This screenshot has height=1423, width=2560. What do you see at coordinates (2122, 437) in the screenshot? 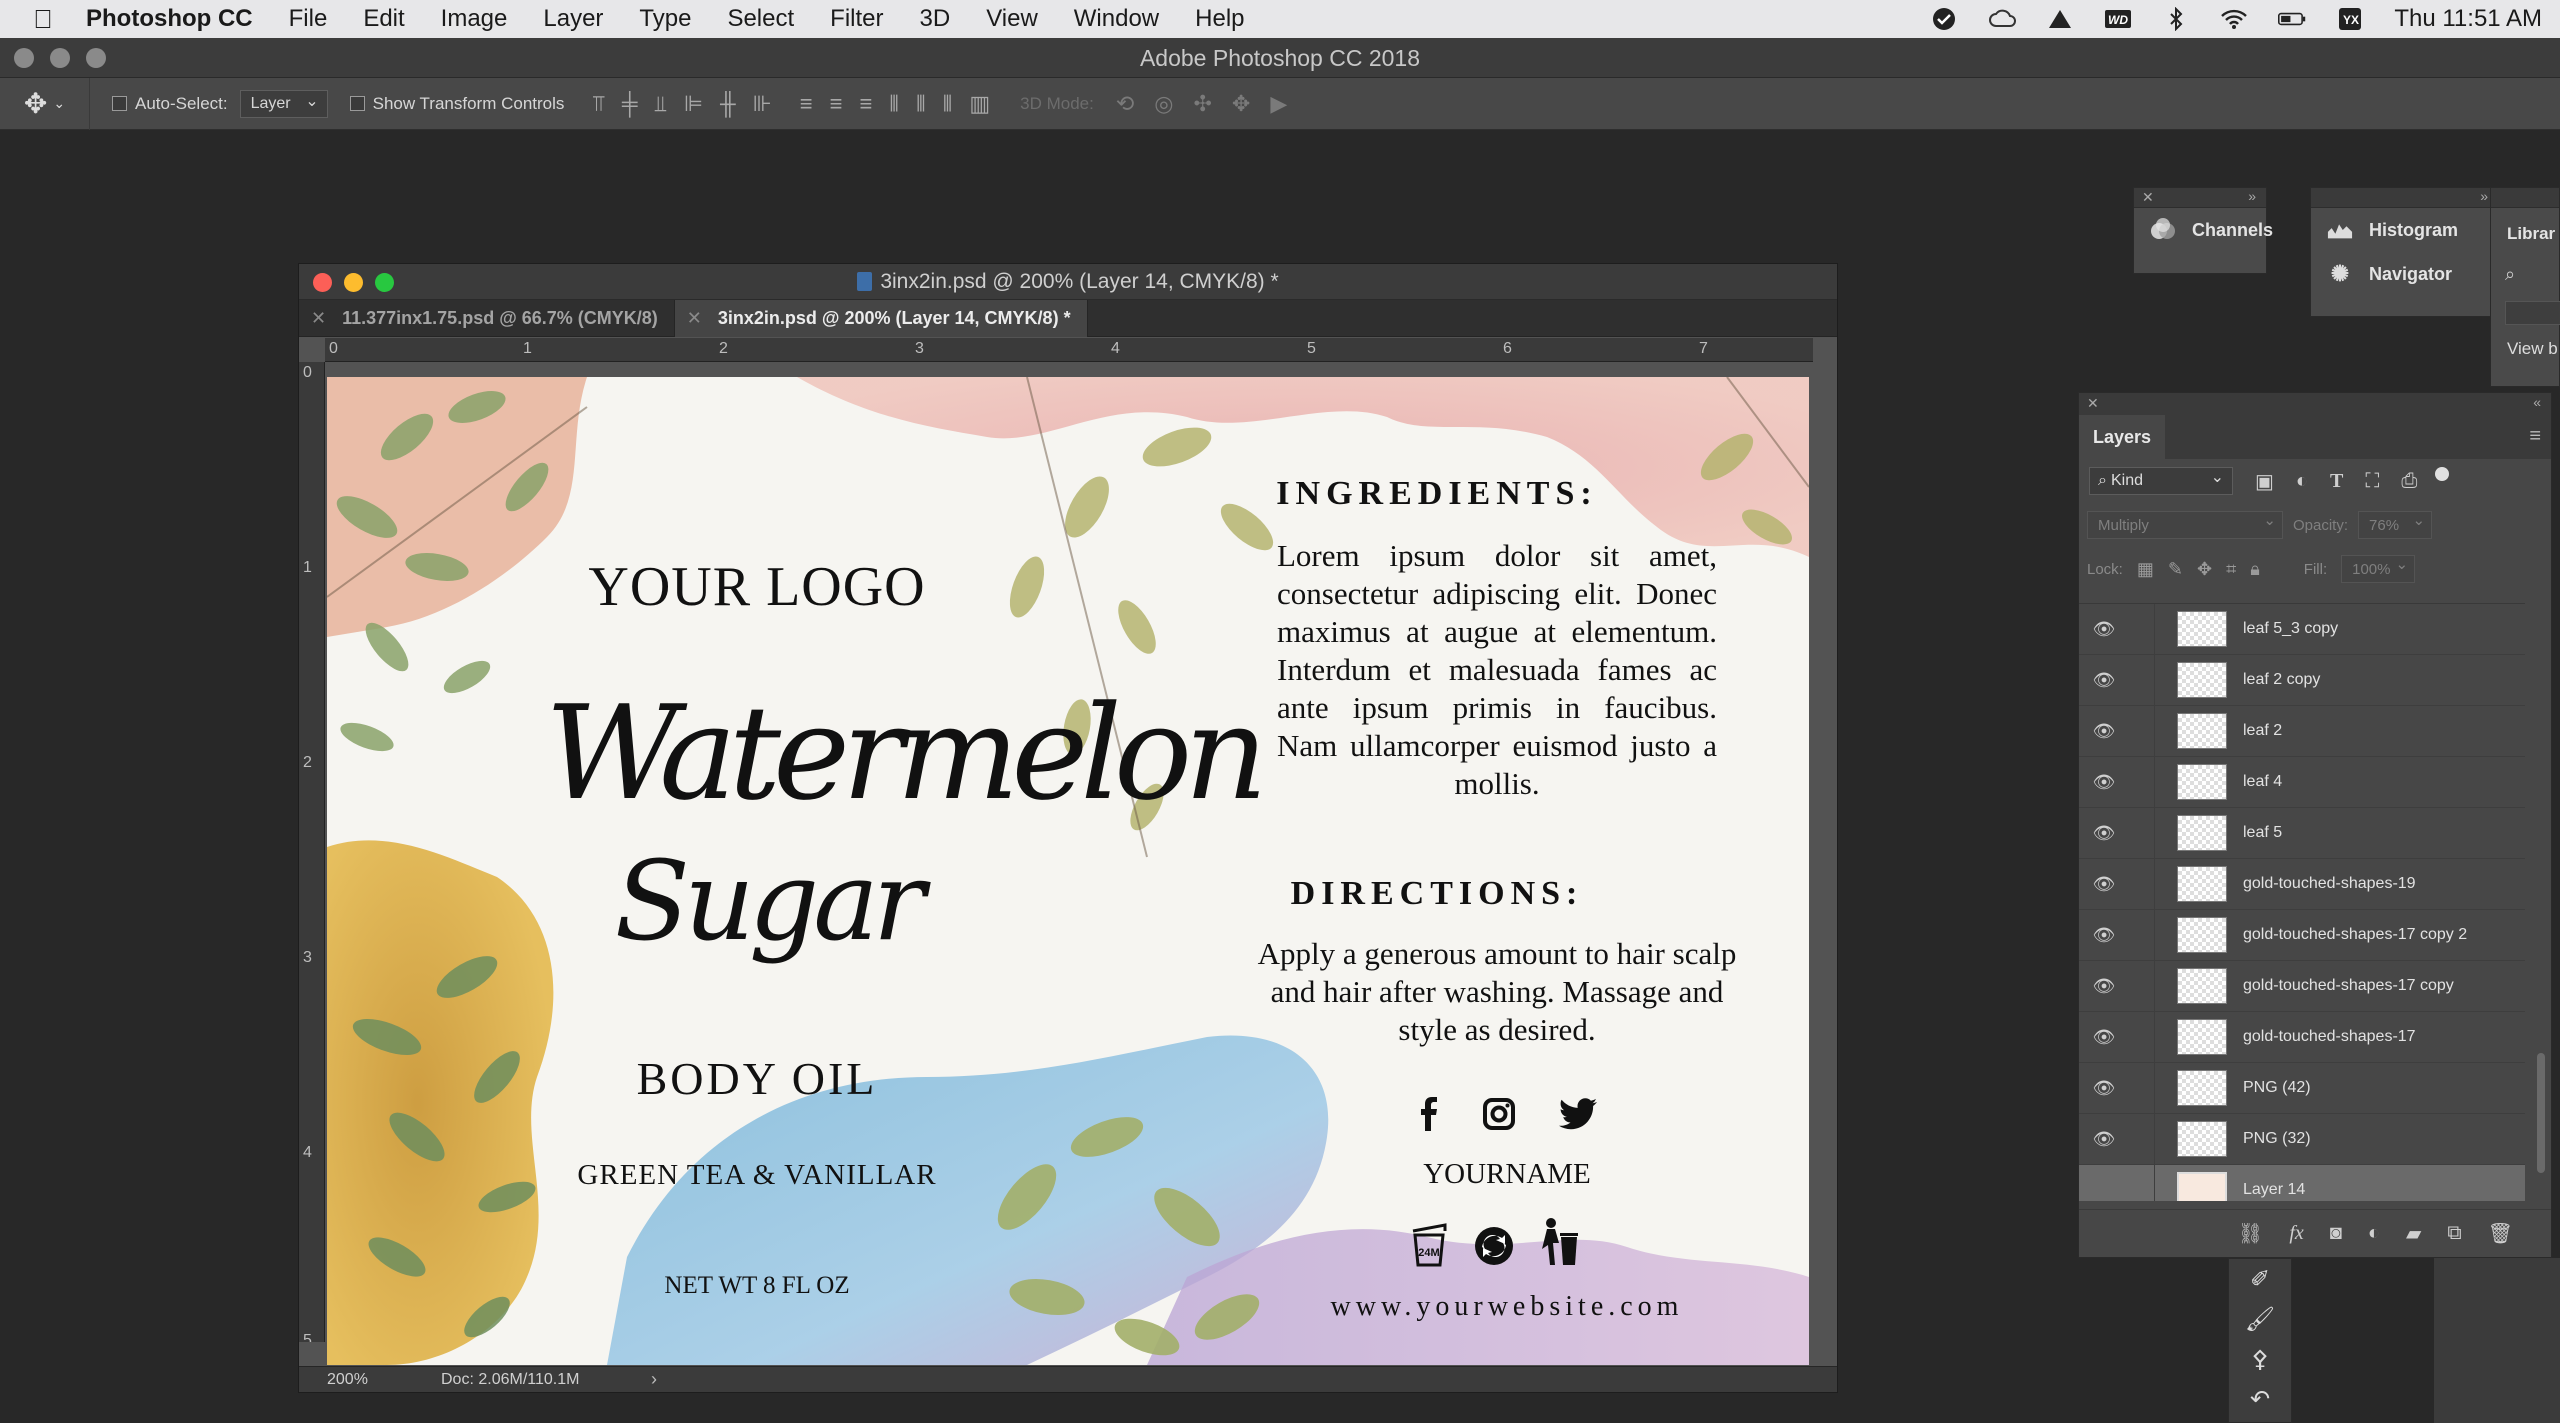
I see `tab-layers: Layers` at bounding box center [2122, 437].